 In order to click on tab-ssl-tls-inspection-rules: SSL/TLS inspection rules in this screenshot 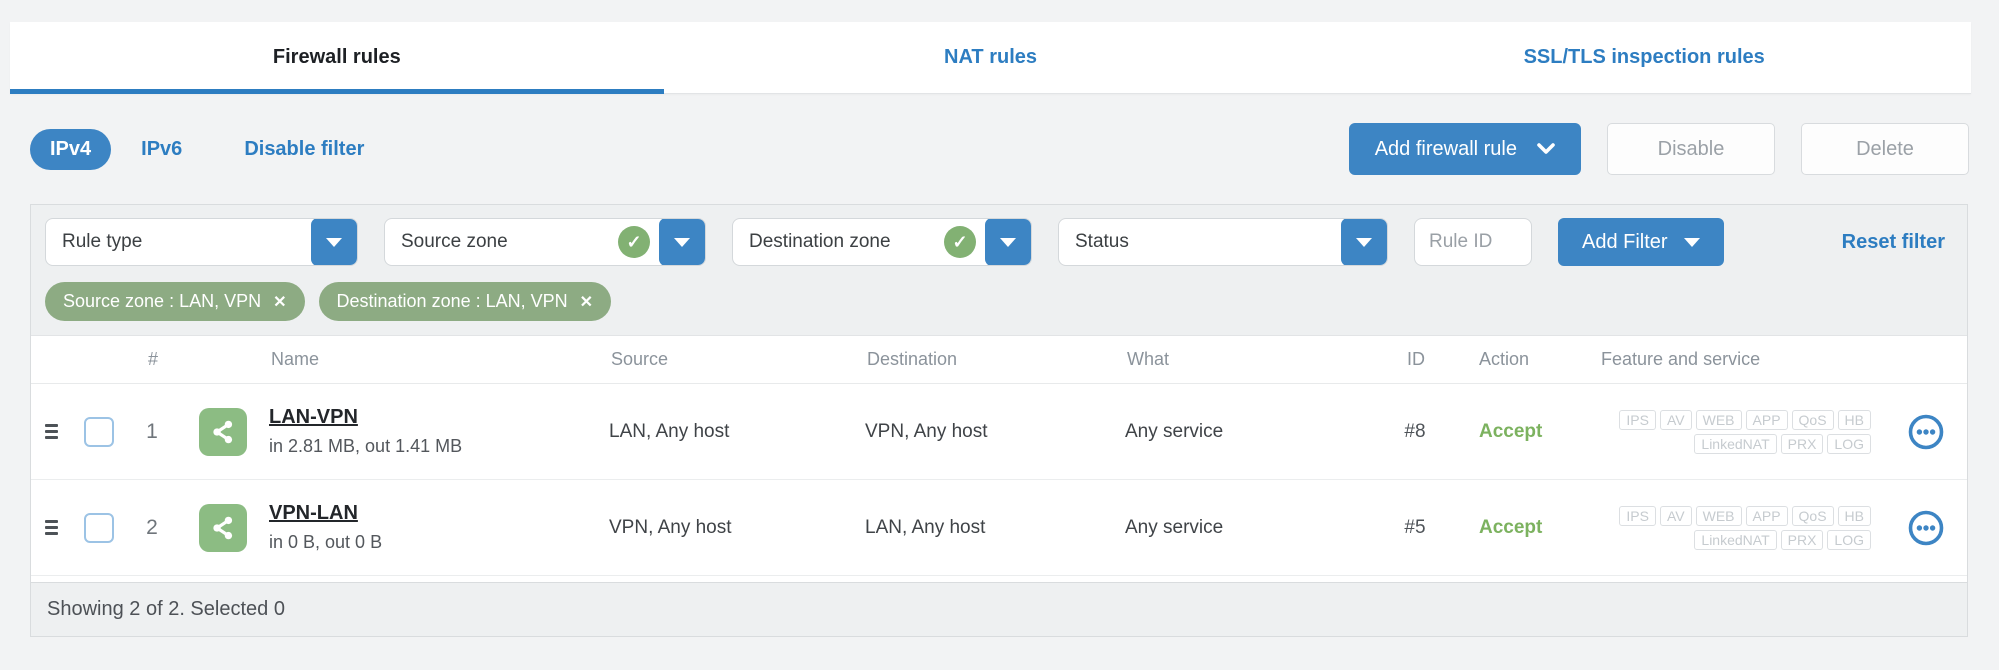, I will do `click(1644, 57)`.